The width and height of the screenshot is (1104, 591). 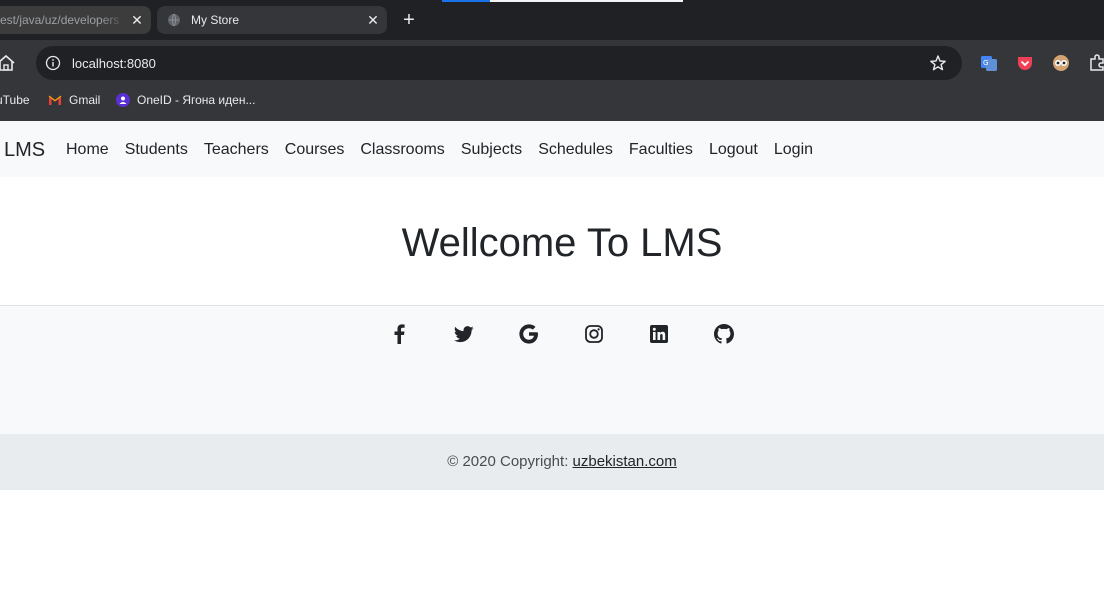 What do you see at coordinates (985, 63) in the screenshot?
I see `svg-text: G` at bounding box center [985, 63].